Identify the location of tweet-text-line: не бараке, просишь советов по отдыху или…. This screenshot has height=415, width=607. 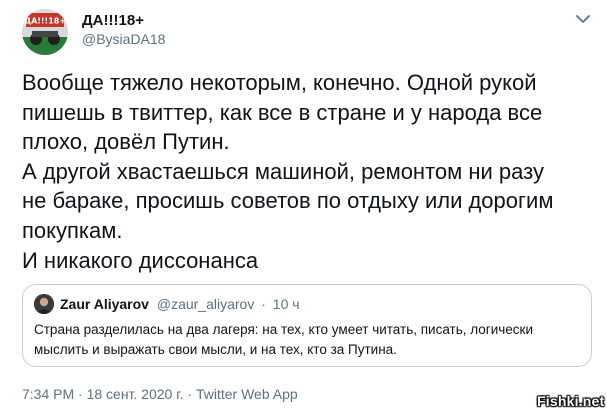
(288, 201).